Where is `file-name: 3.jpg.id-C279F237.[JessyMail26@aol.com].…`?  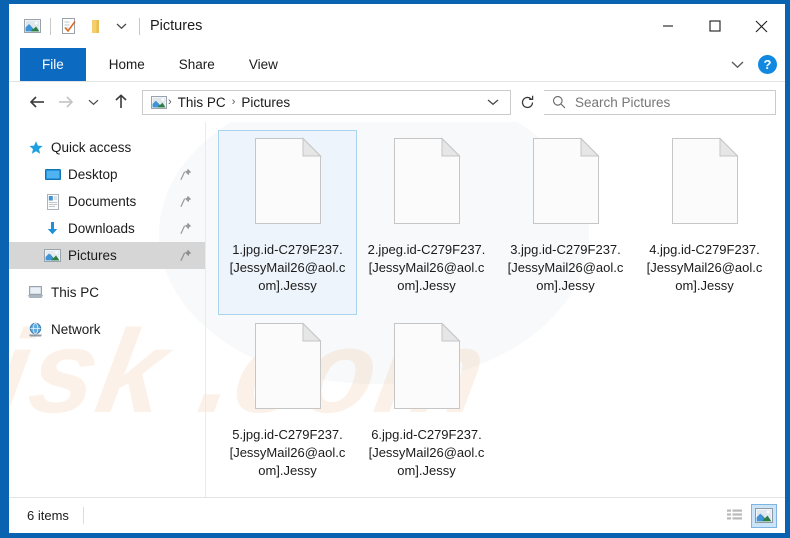 file-name: 3.jpg.id-C279F237.[JessyMail26@aol.com].… is located at coordinates (565, 267).